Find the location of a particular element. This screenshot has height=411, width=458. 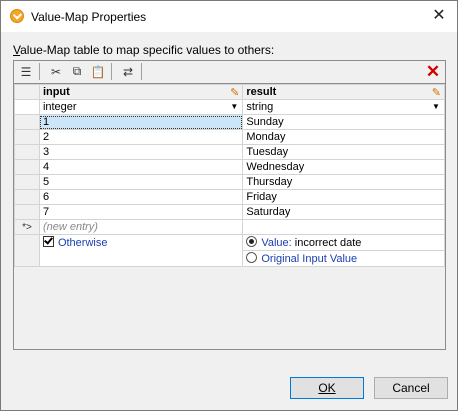

result-cell: Friday is located at coordinates (343, 197).